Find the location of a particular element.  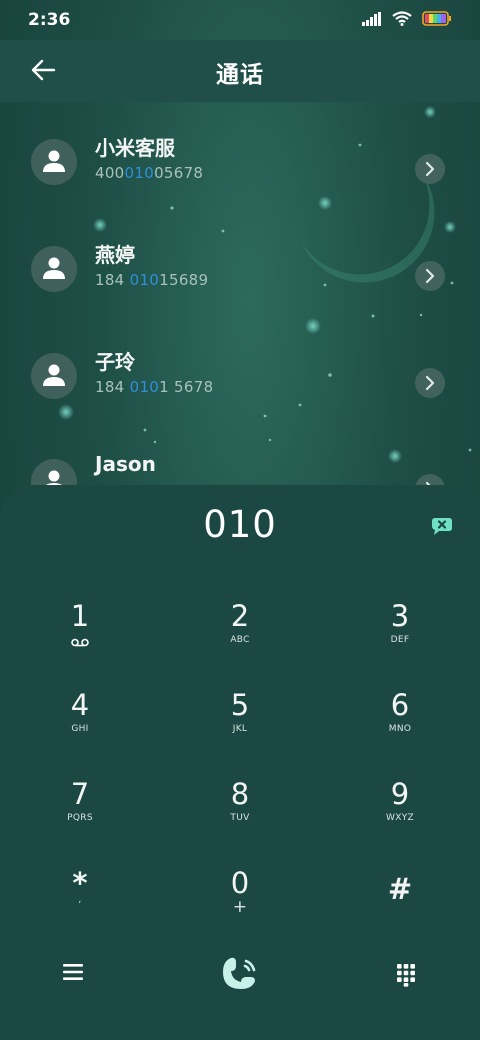

key-letters: PQRS is located at coordinates (80, 818).